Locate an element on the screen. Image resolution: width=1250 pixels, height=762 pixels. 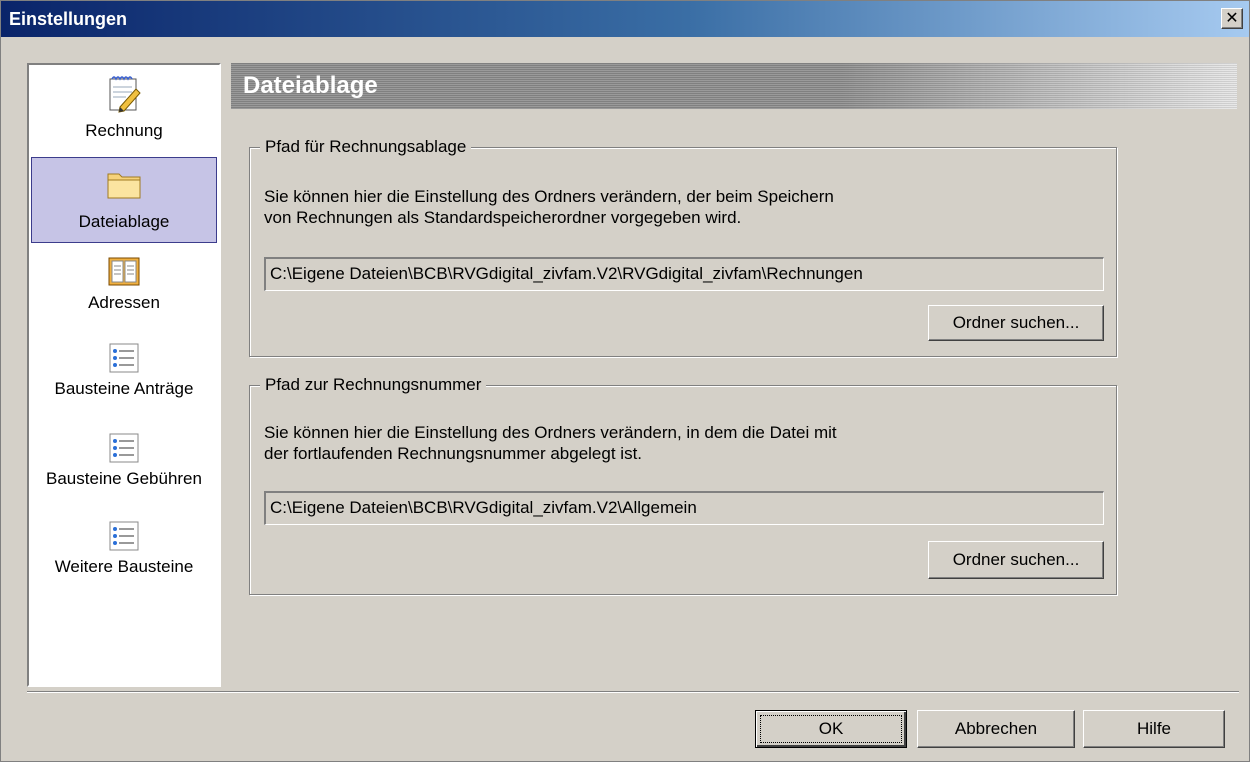
sidebar-item-weitere-bausteine: Weitere Bausteine is located at coordinates (124, 555).